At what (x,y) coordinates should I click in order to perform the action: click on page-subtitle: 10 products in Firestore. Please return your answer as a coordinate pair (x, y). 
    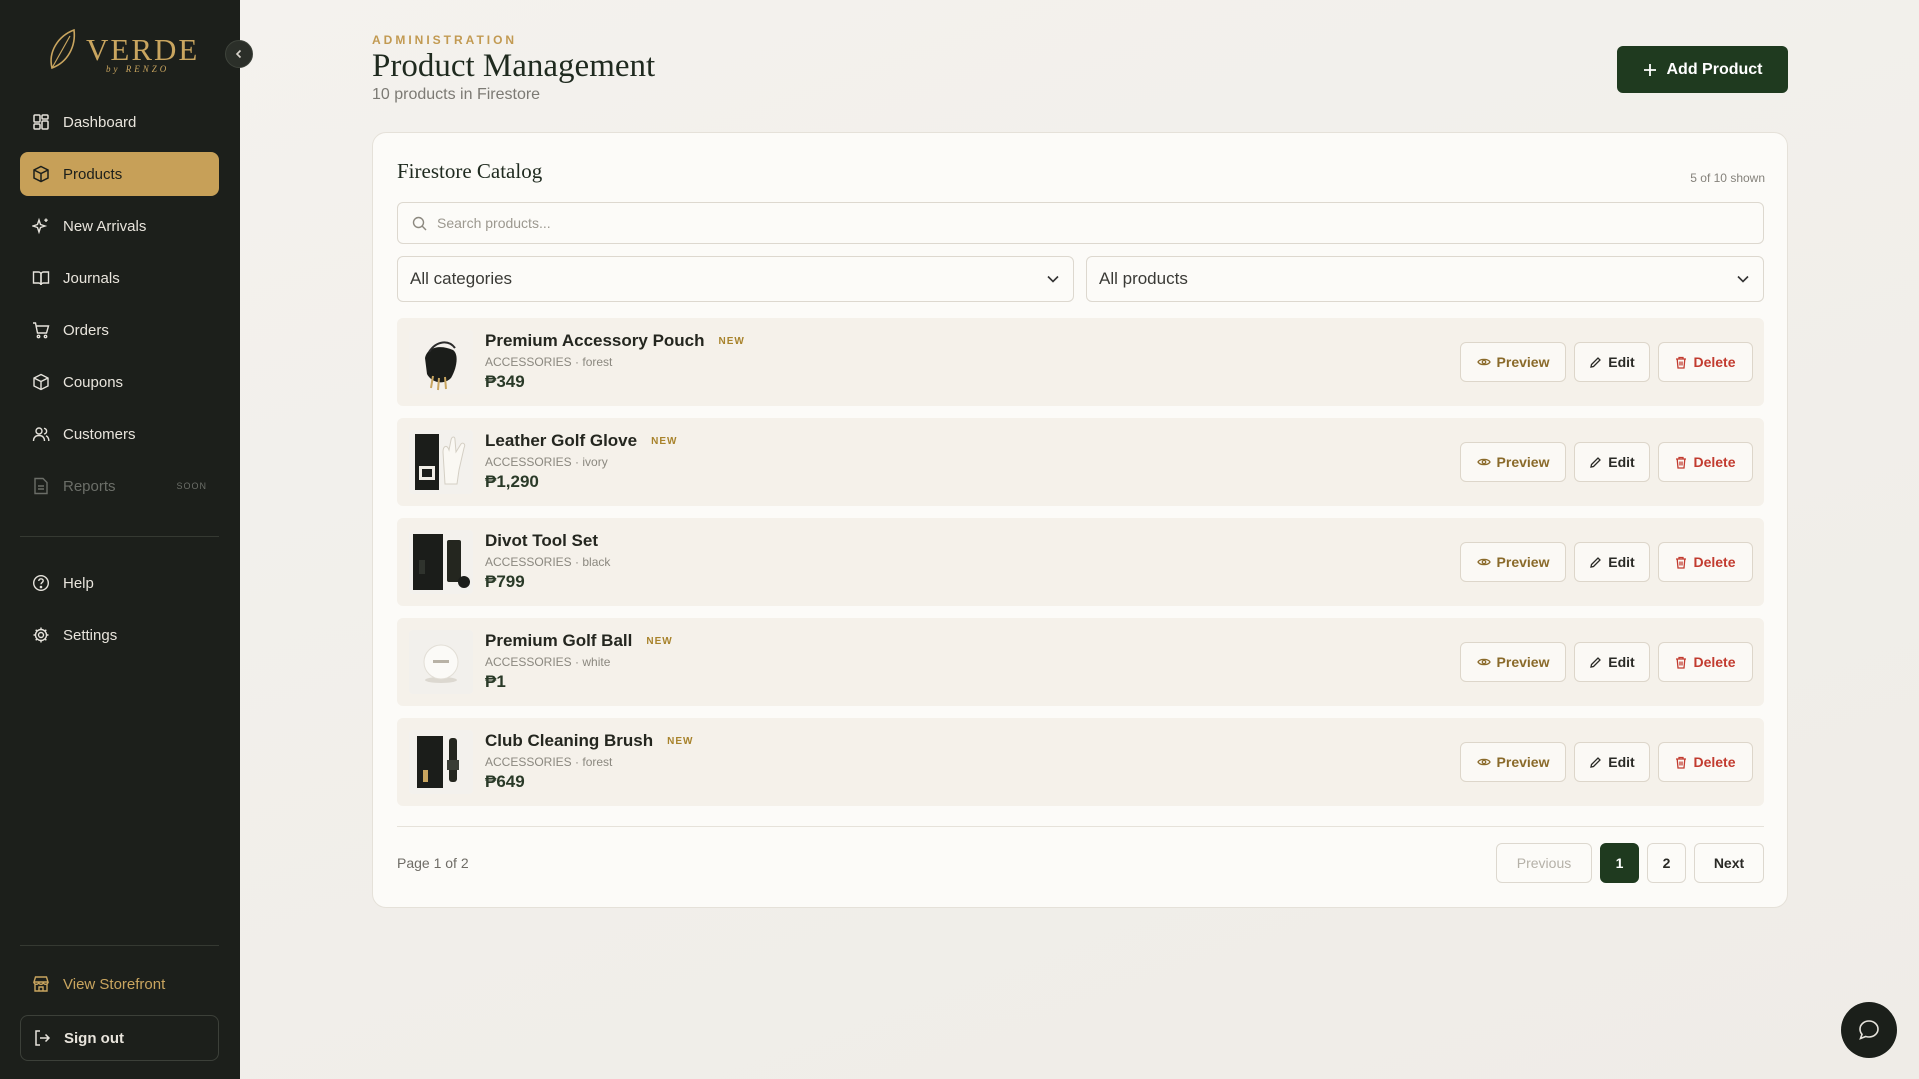
    Looking at the image, I should click on (456, 94).